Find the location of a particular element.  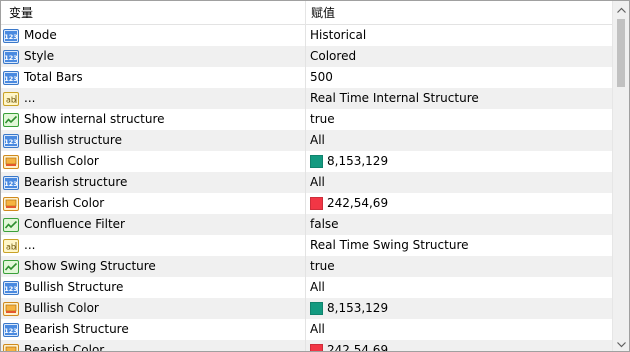

variable-cell: 123 Bearish structure is located at coordinates (153, 182).